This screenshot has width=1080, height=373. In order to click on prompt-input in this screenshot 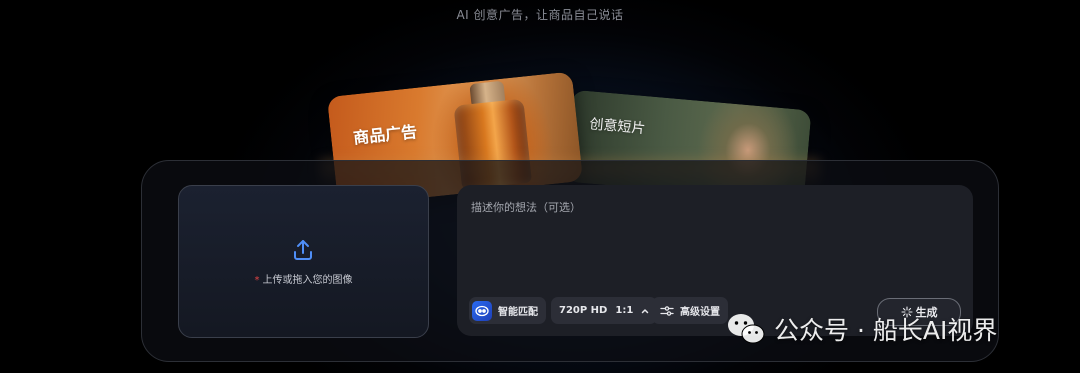, I will do `click(716, 244)`.